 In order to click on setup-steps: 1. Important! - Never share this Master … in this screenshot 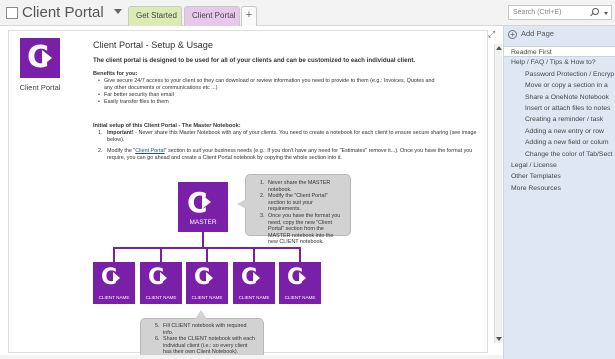, I will do `click(288, 148)`.